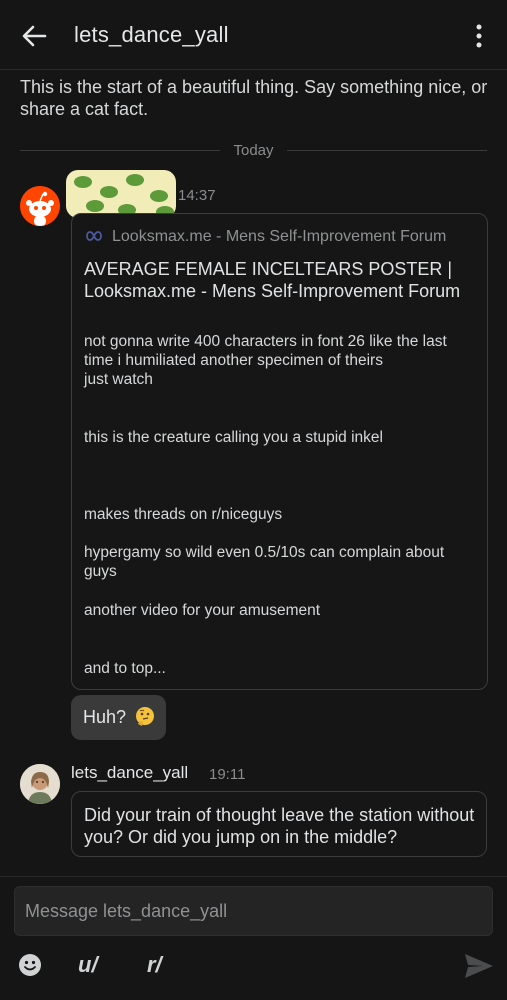 The image size is (507, 1000). What do you see at coordinates (118, 379) in the screenshot?
I see `link-preview-paragraph: just watch` at bounding box center [118, 379].